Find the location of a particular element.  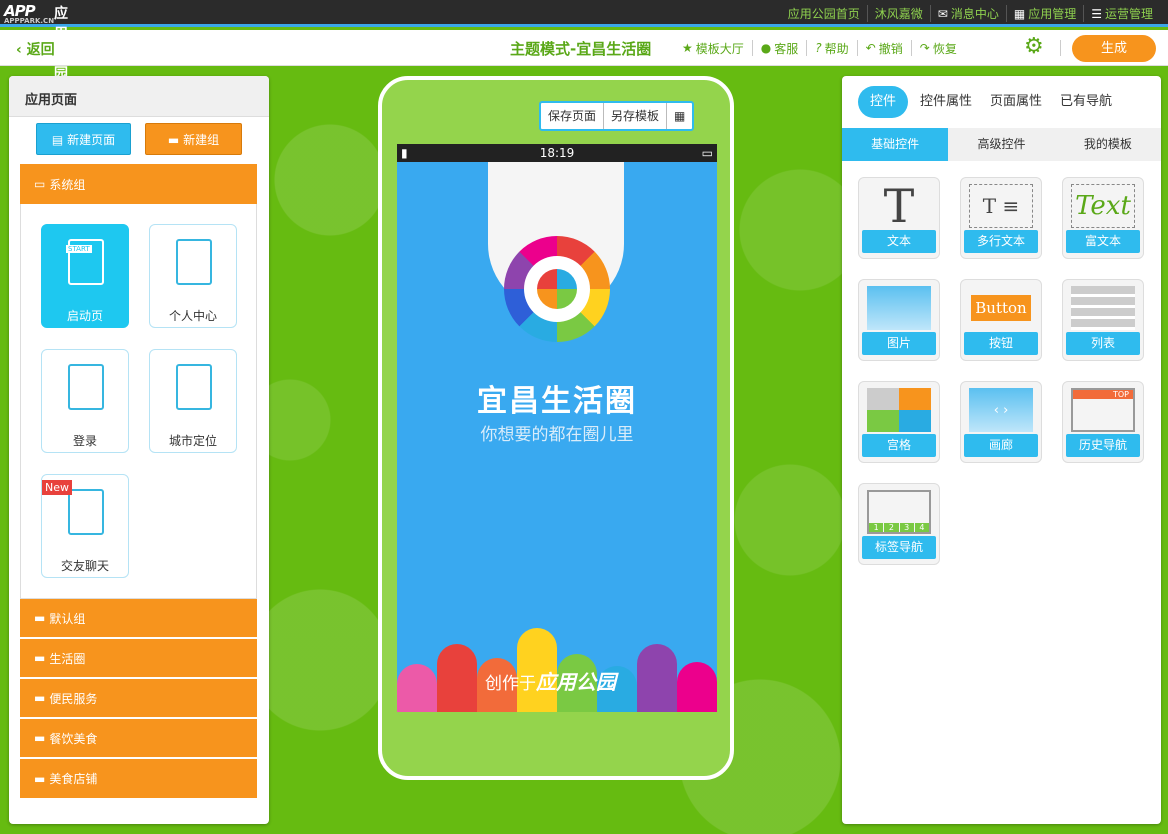

undo-button: ↶ 撤销 is located at coordinates (883, 48).